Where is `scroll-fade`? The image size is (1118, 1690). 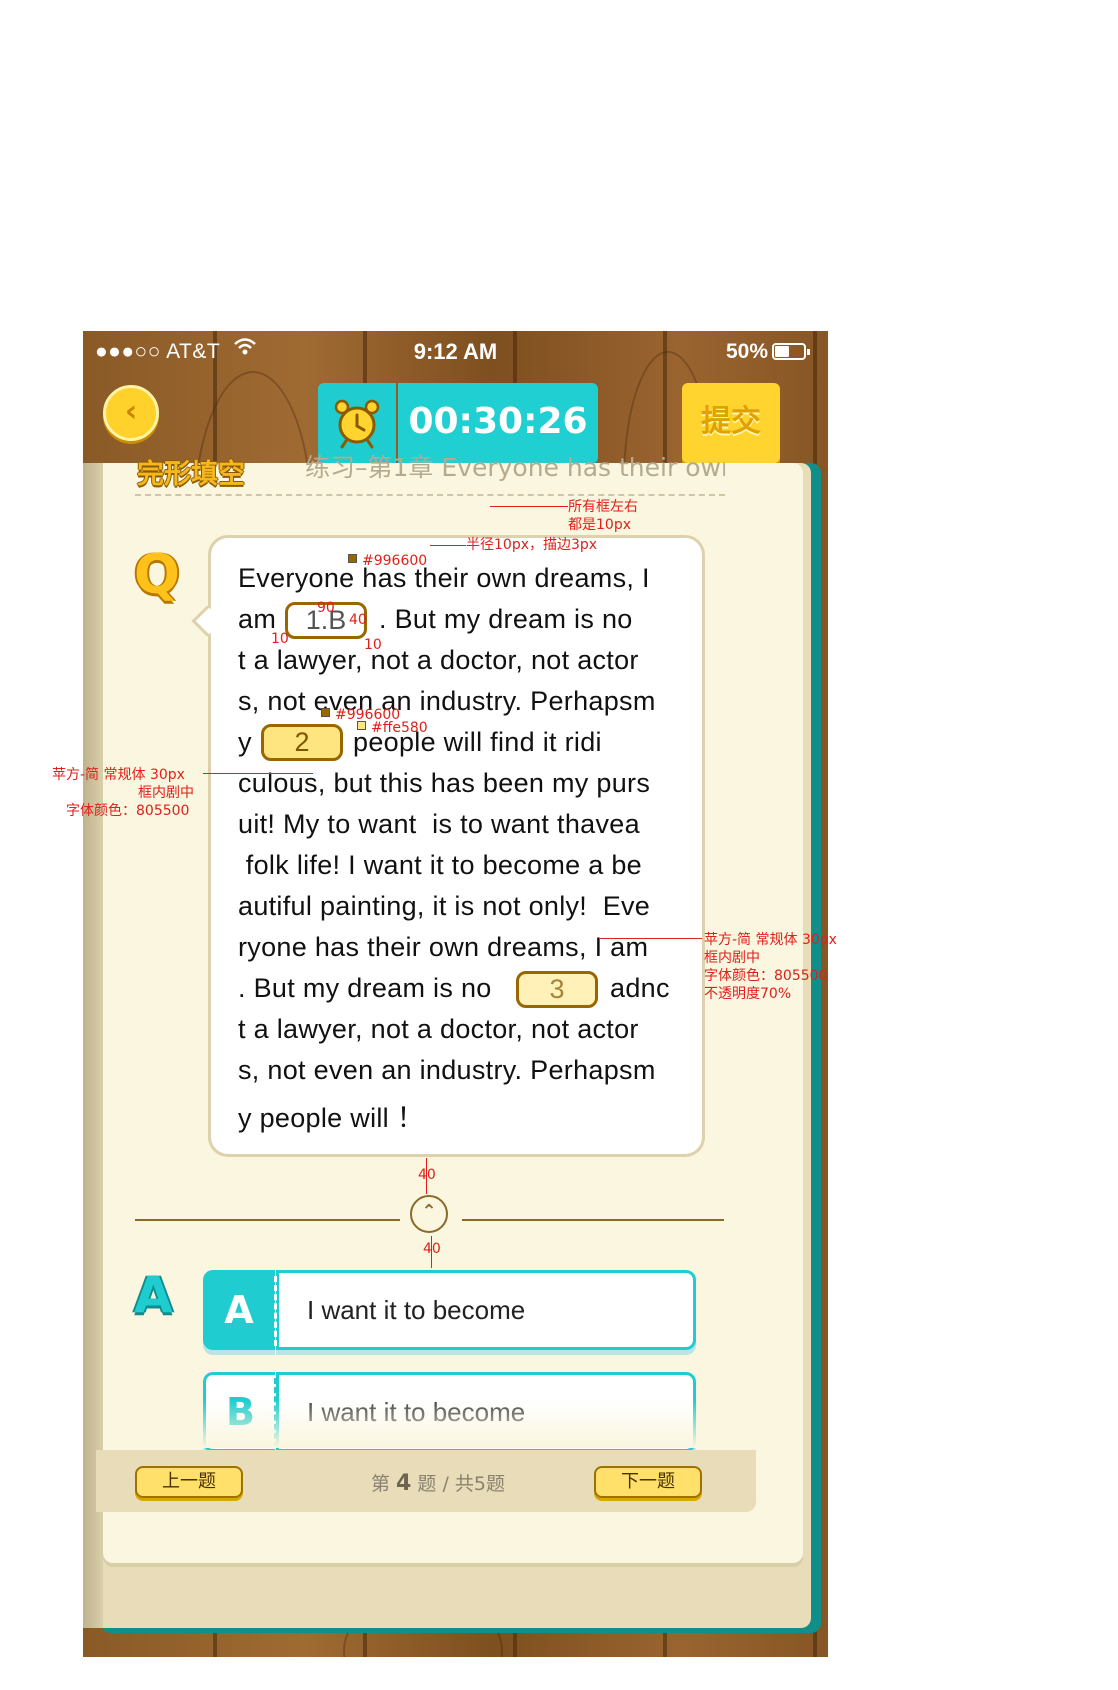 scroll-fade is located at coordinates (423, 1424).